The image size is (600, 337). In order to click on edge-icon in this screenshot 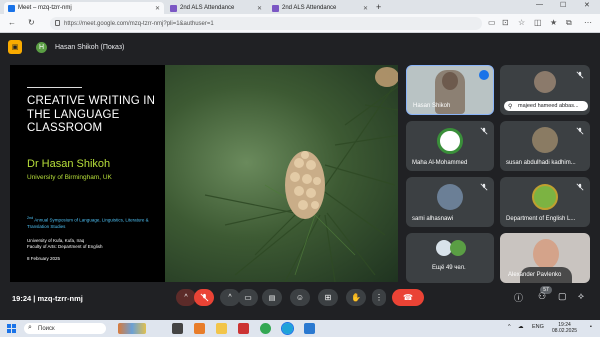, I will do `click(287, 328)`.